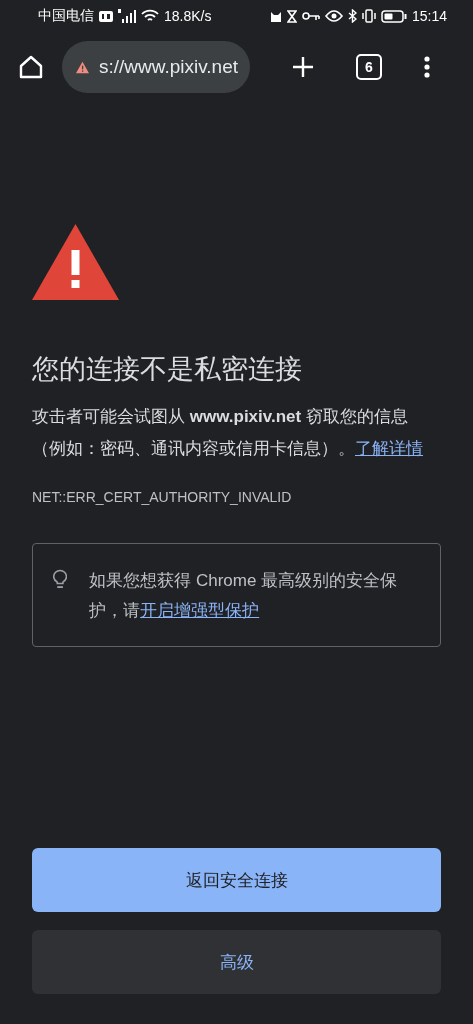  I want to click on hourglass-icon, so click(291, 16).